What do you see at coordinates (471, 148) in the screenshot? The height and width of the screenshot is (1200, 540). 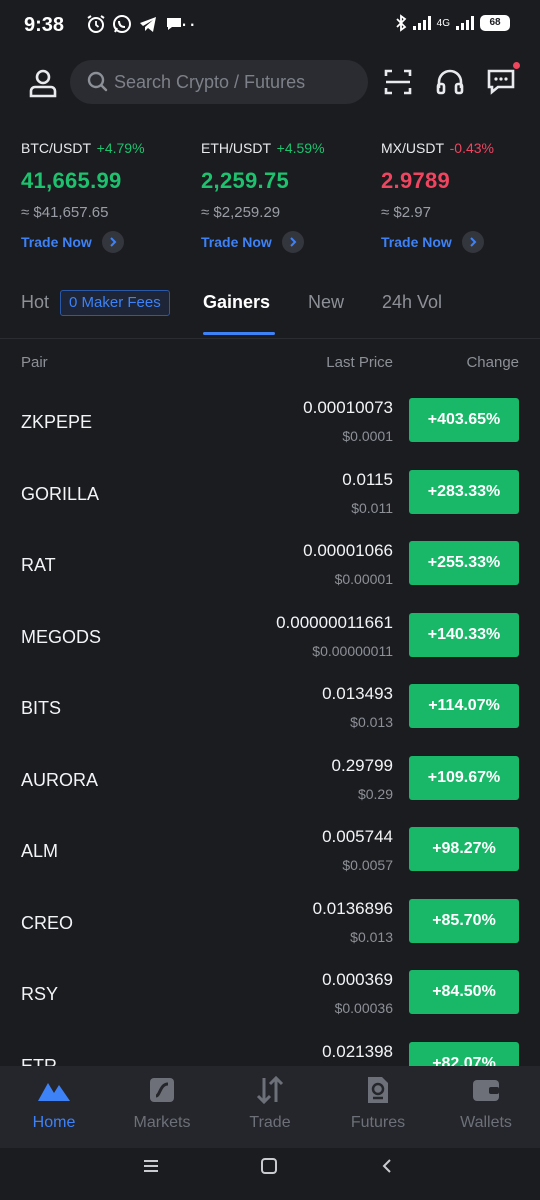 I see `ticker-change: -0.43%` at bounding box center [471, 148].